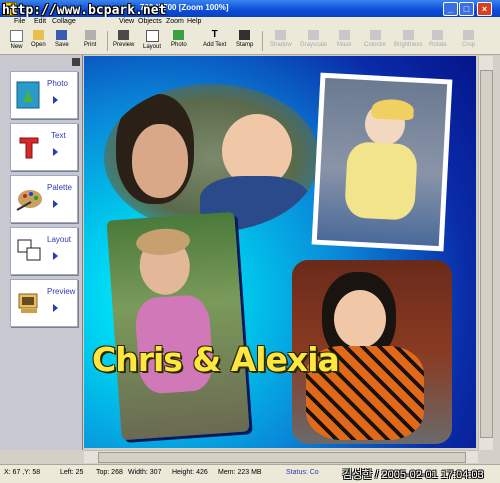 Image resolution: width=500 pixels, height=483 pixels. What do you see at coordinates (344, 45) in the screenshot?
I see `mask-label: Mask` at bounding box center [344, 45].